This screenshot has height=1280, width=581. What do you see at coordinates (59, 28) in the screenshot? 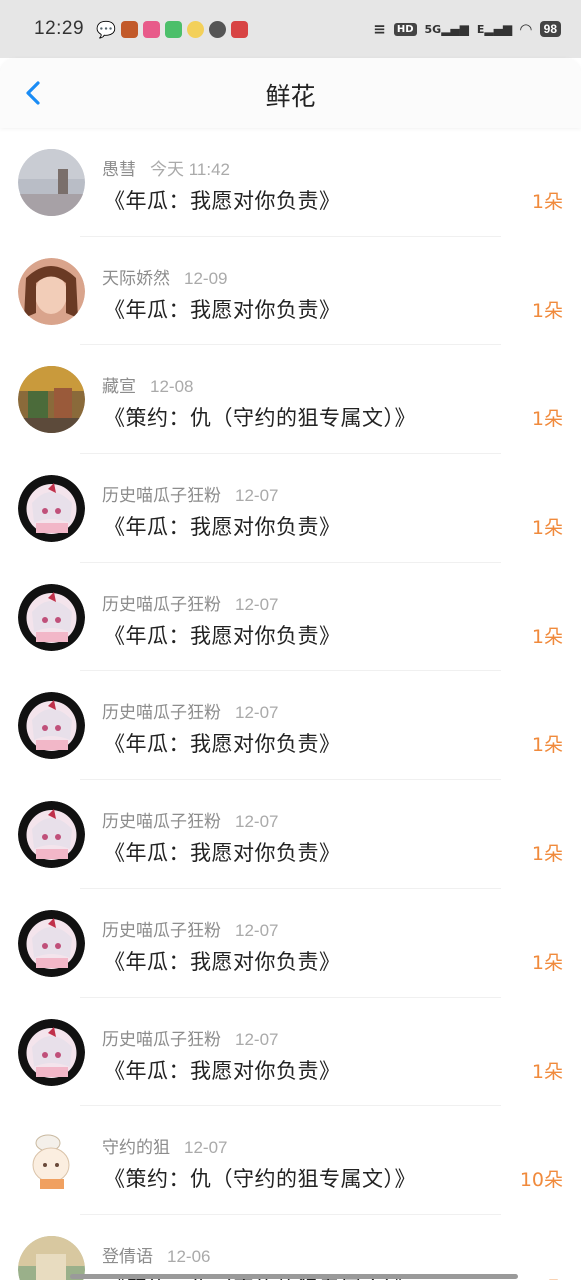
I see `status-time: 12:29` at bounding box center [59, 28].